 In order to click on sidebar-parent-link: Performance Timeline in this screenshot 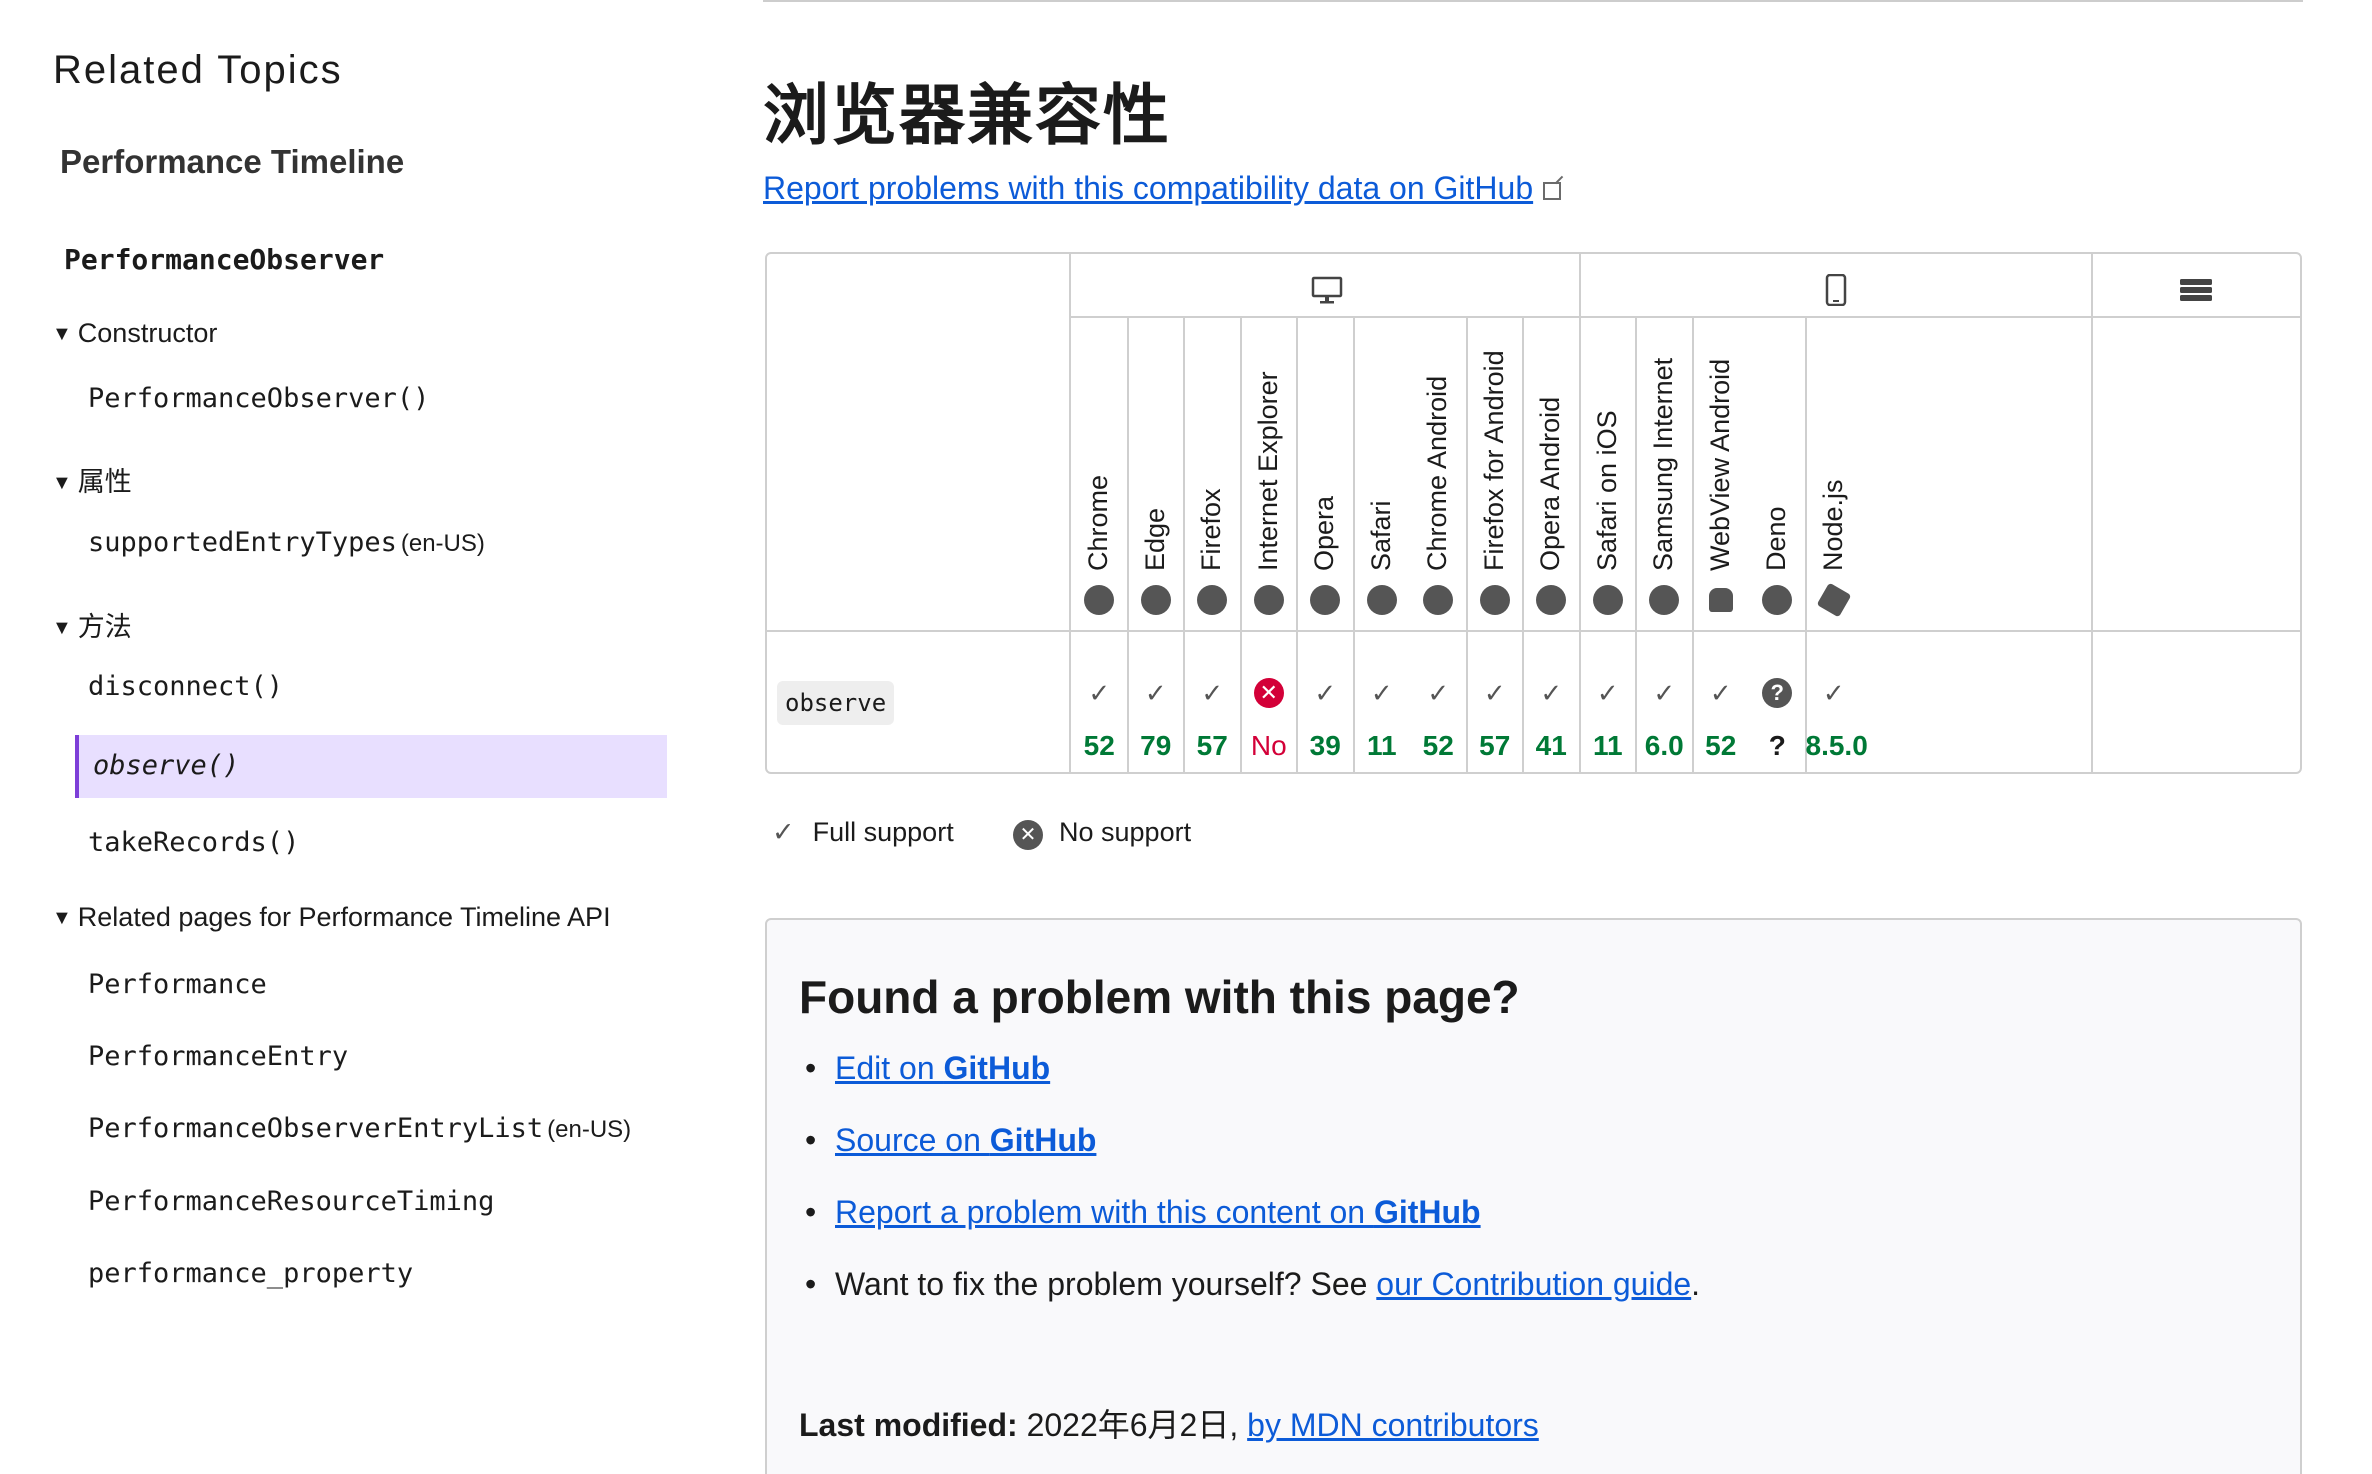, I will do `click(232, 162)`.